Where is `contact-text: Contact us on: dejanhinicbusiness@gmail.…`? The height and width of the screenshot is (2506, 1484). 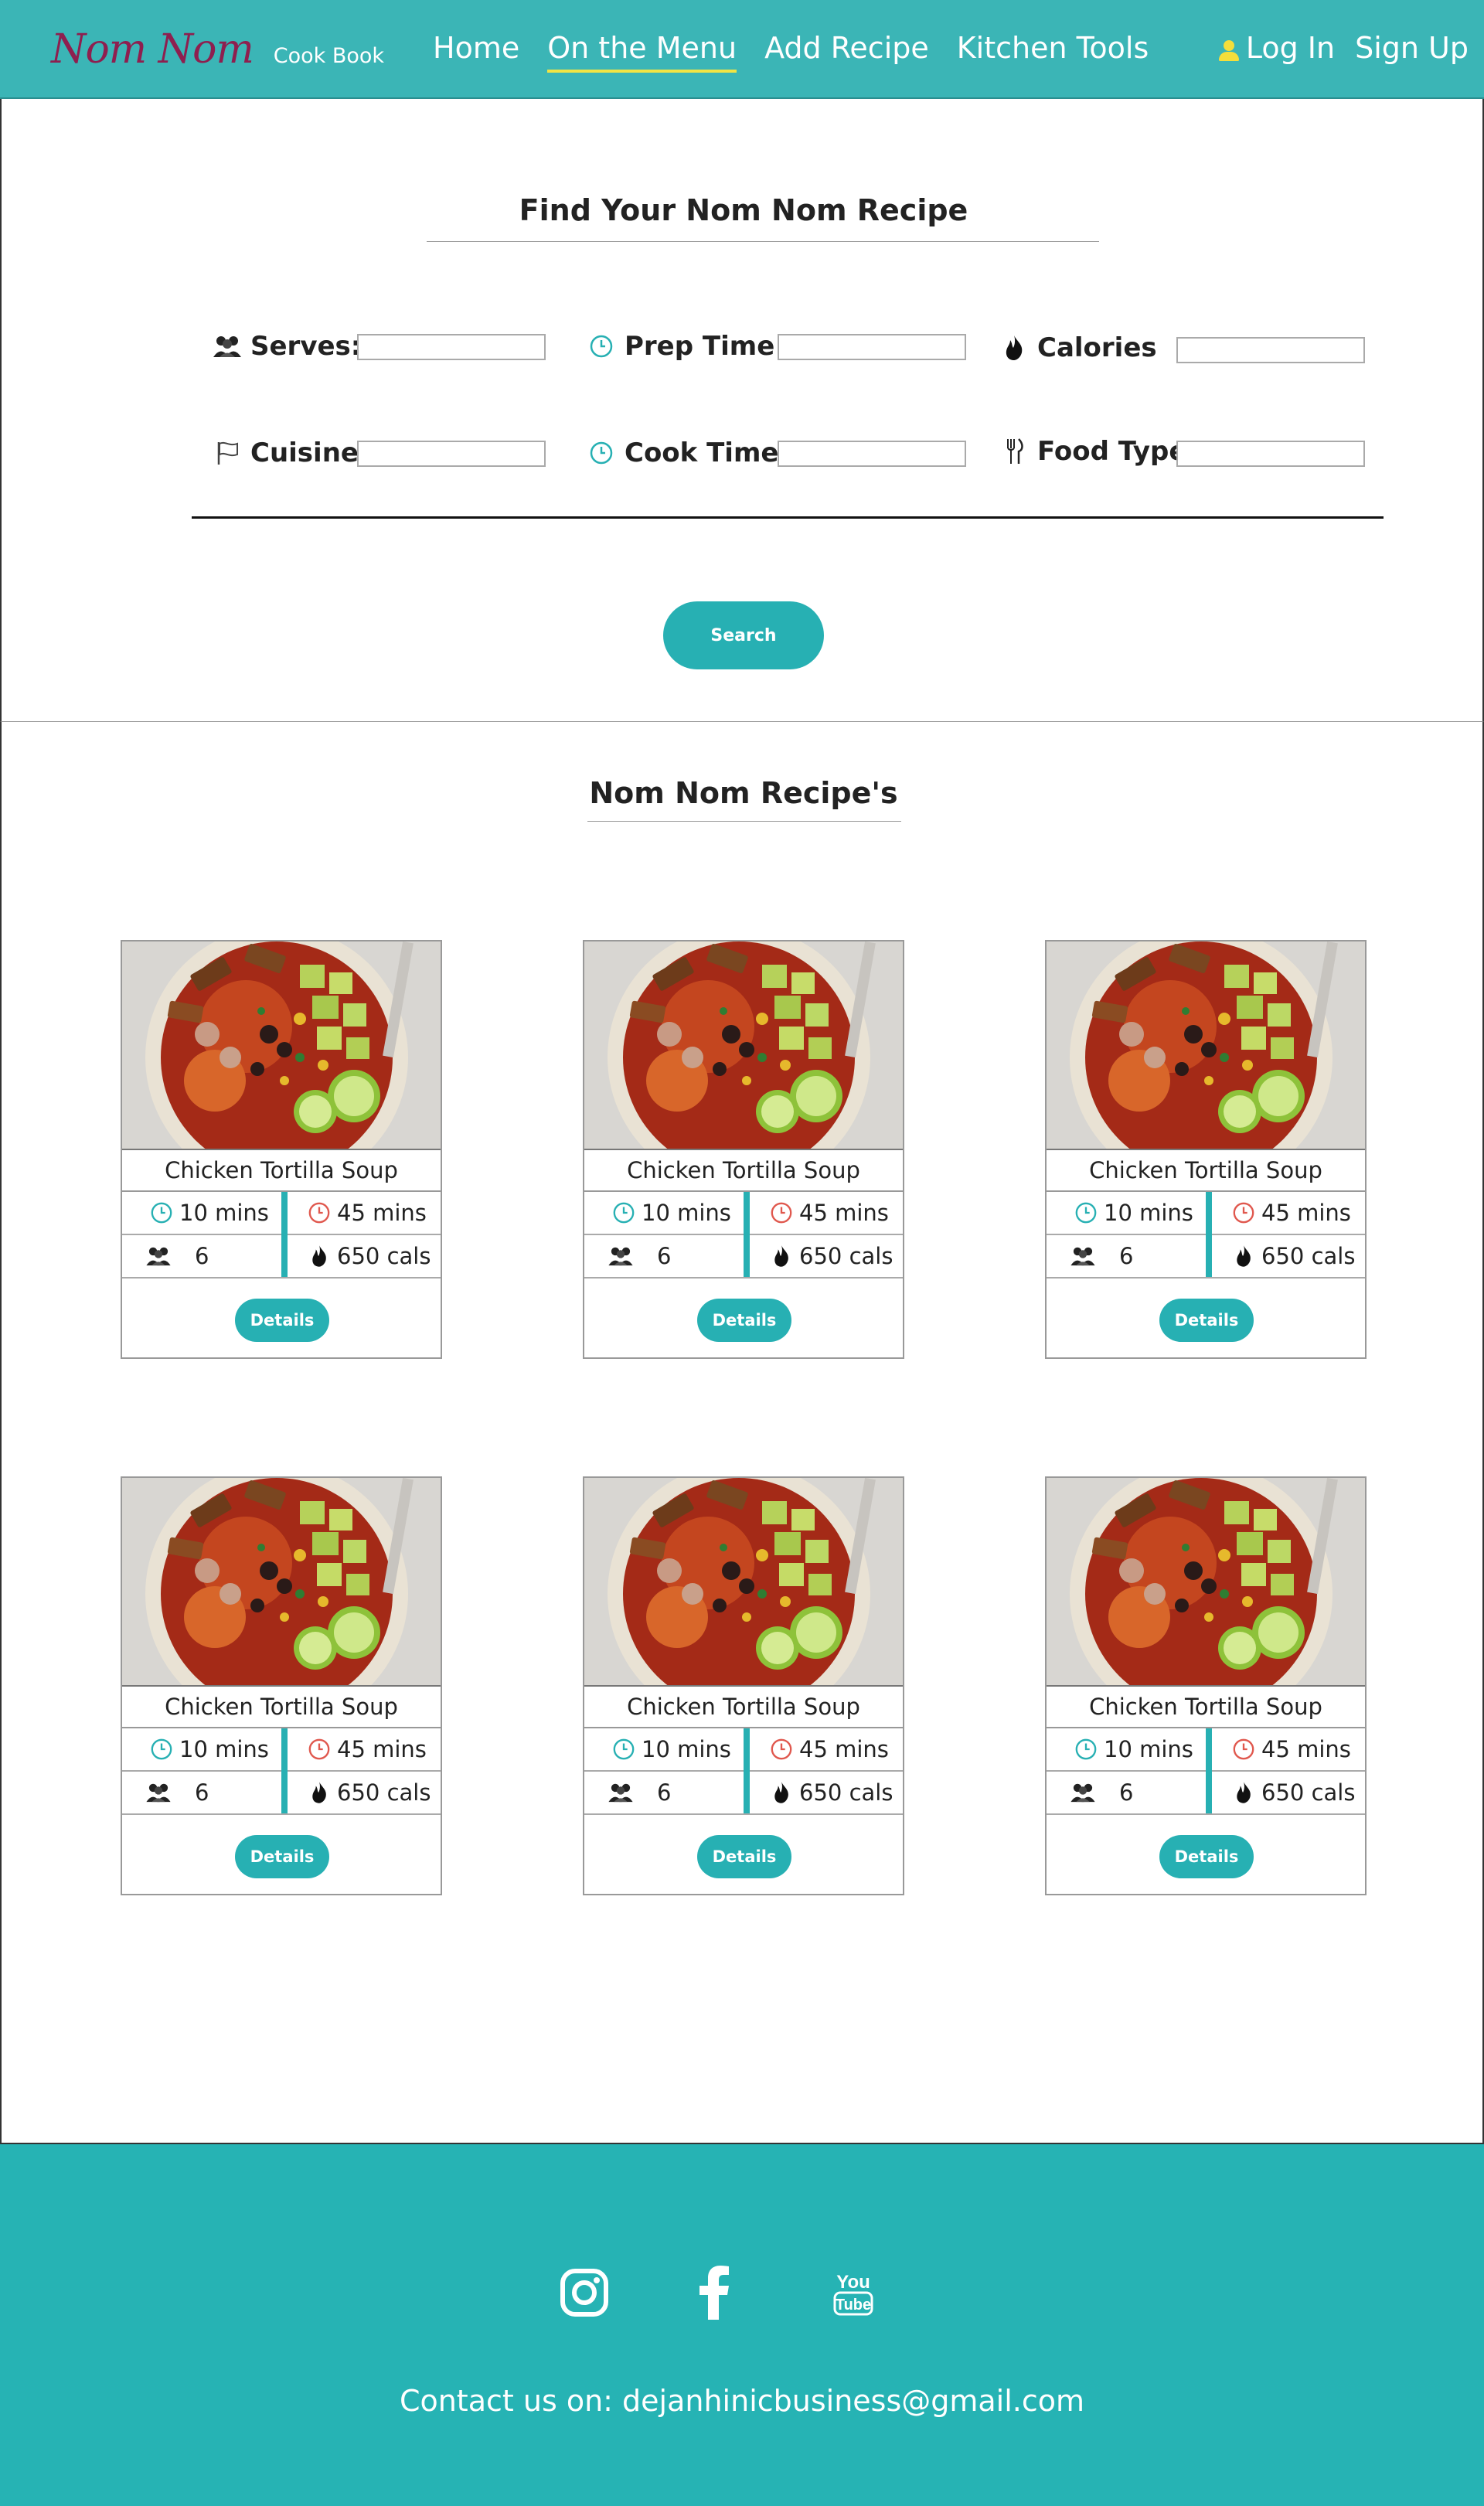 contact-text: Contact us on: dejanhinicbusiness@gmail.… is located at coordinates (742, 2401).